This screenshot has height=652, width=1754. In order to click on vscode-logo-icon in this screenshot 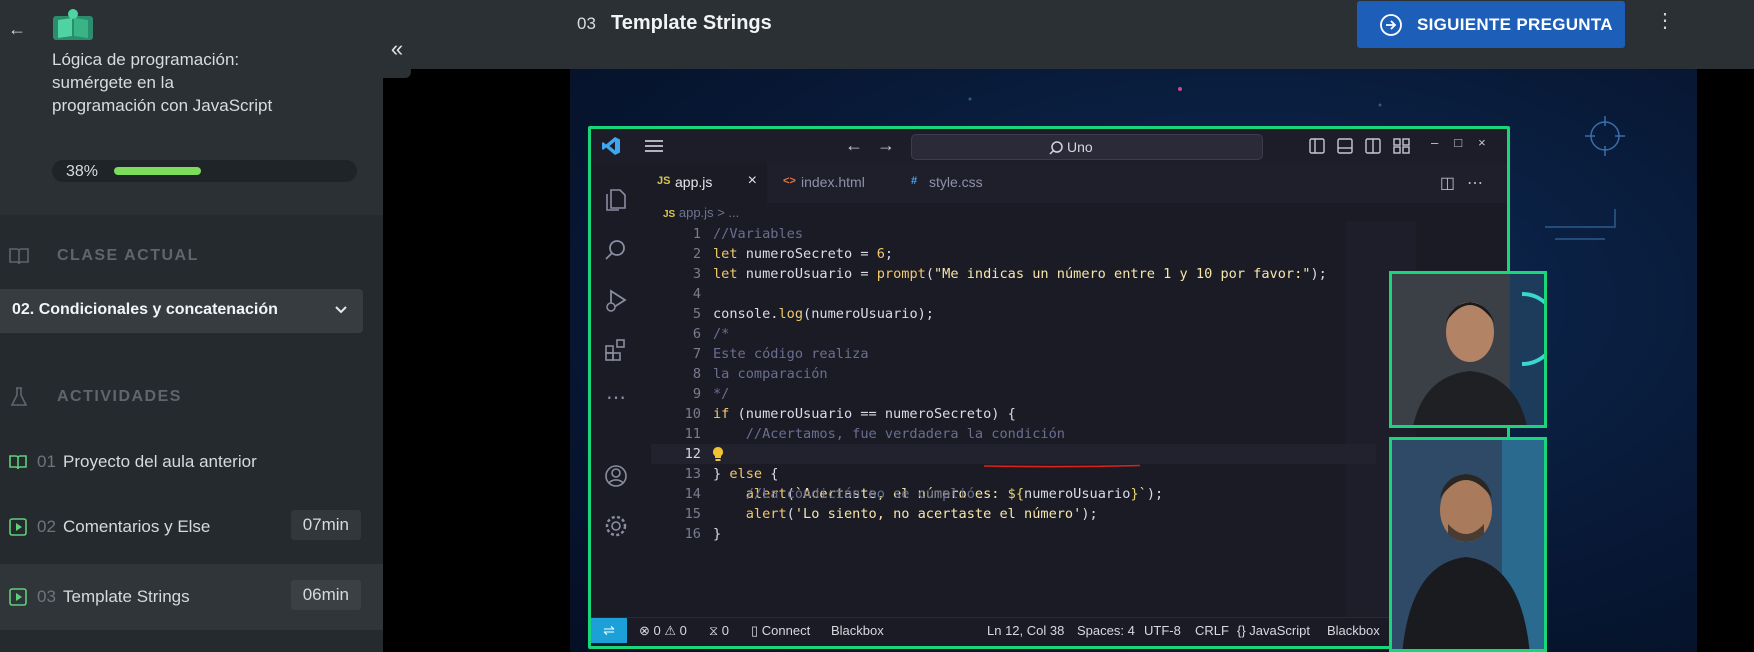, I will do `click(611, 146)`.